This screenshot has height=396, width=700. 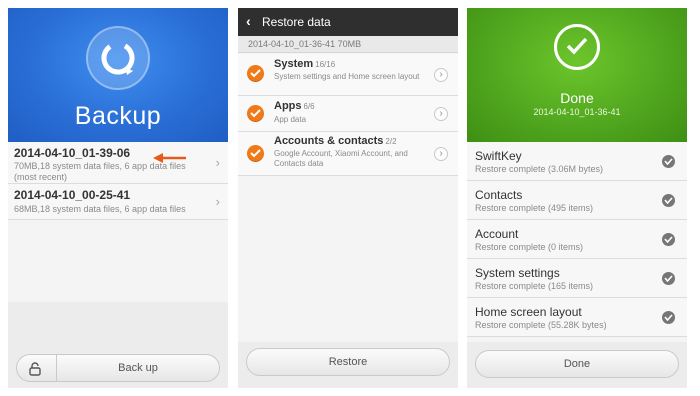 What do you see at coordinates (72, 195) in the screenshot?
I see `backup-name: 2014-04-10_00-25-41` at bounding box center [72, 195].